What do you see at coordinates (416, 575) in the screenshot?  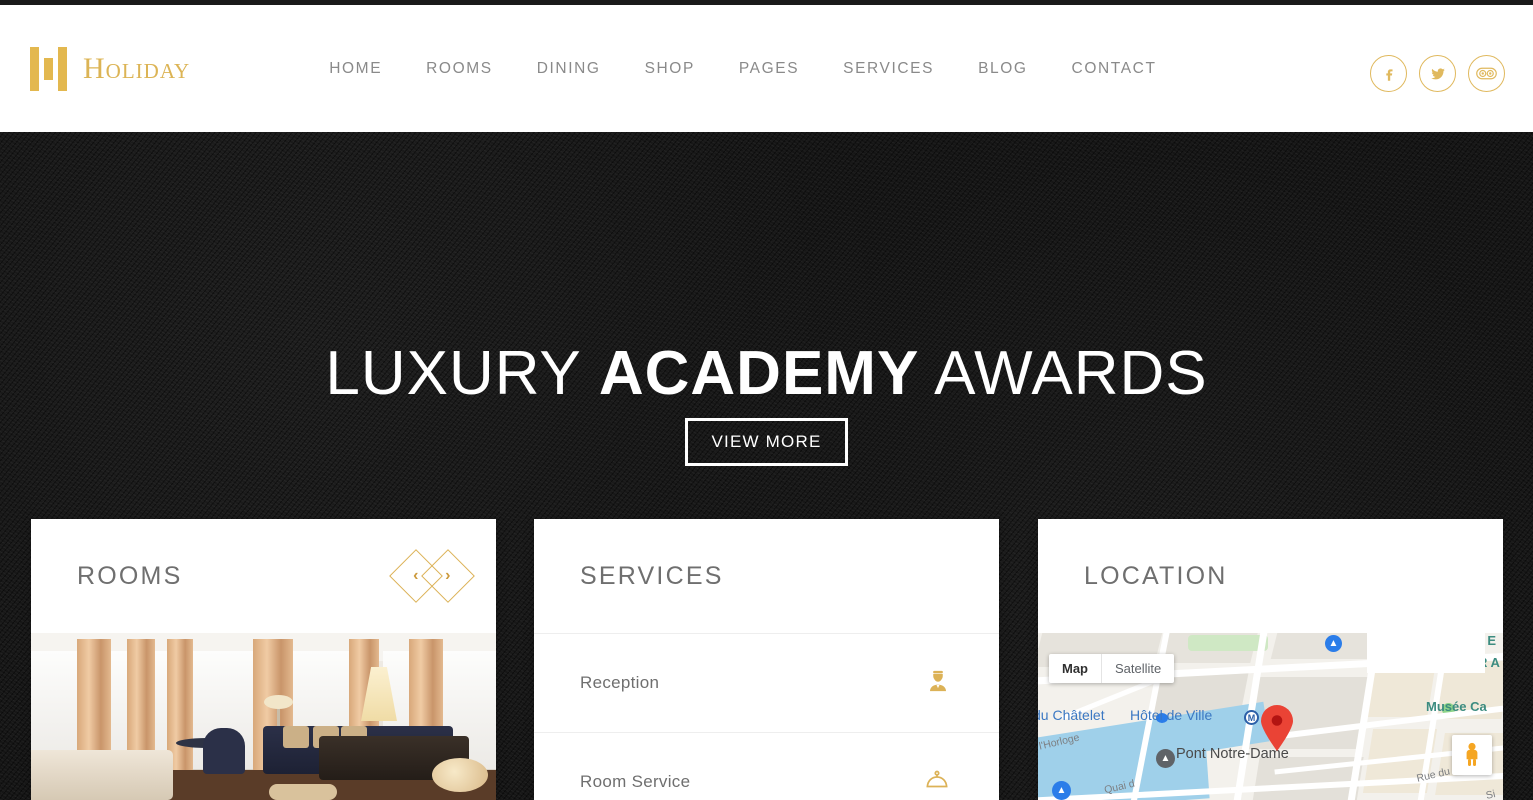 I see `prev-arrow-glyph: ‹` at bounding box center [416, 575].